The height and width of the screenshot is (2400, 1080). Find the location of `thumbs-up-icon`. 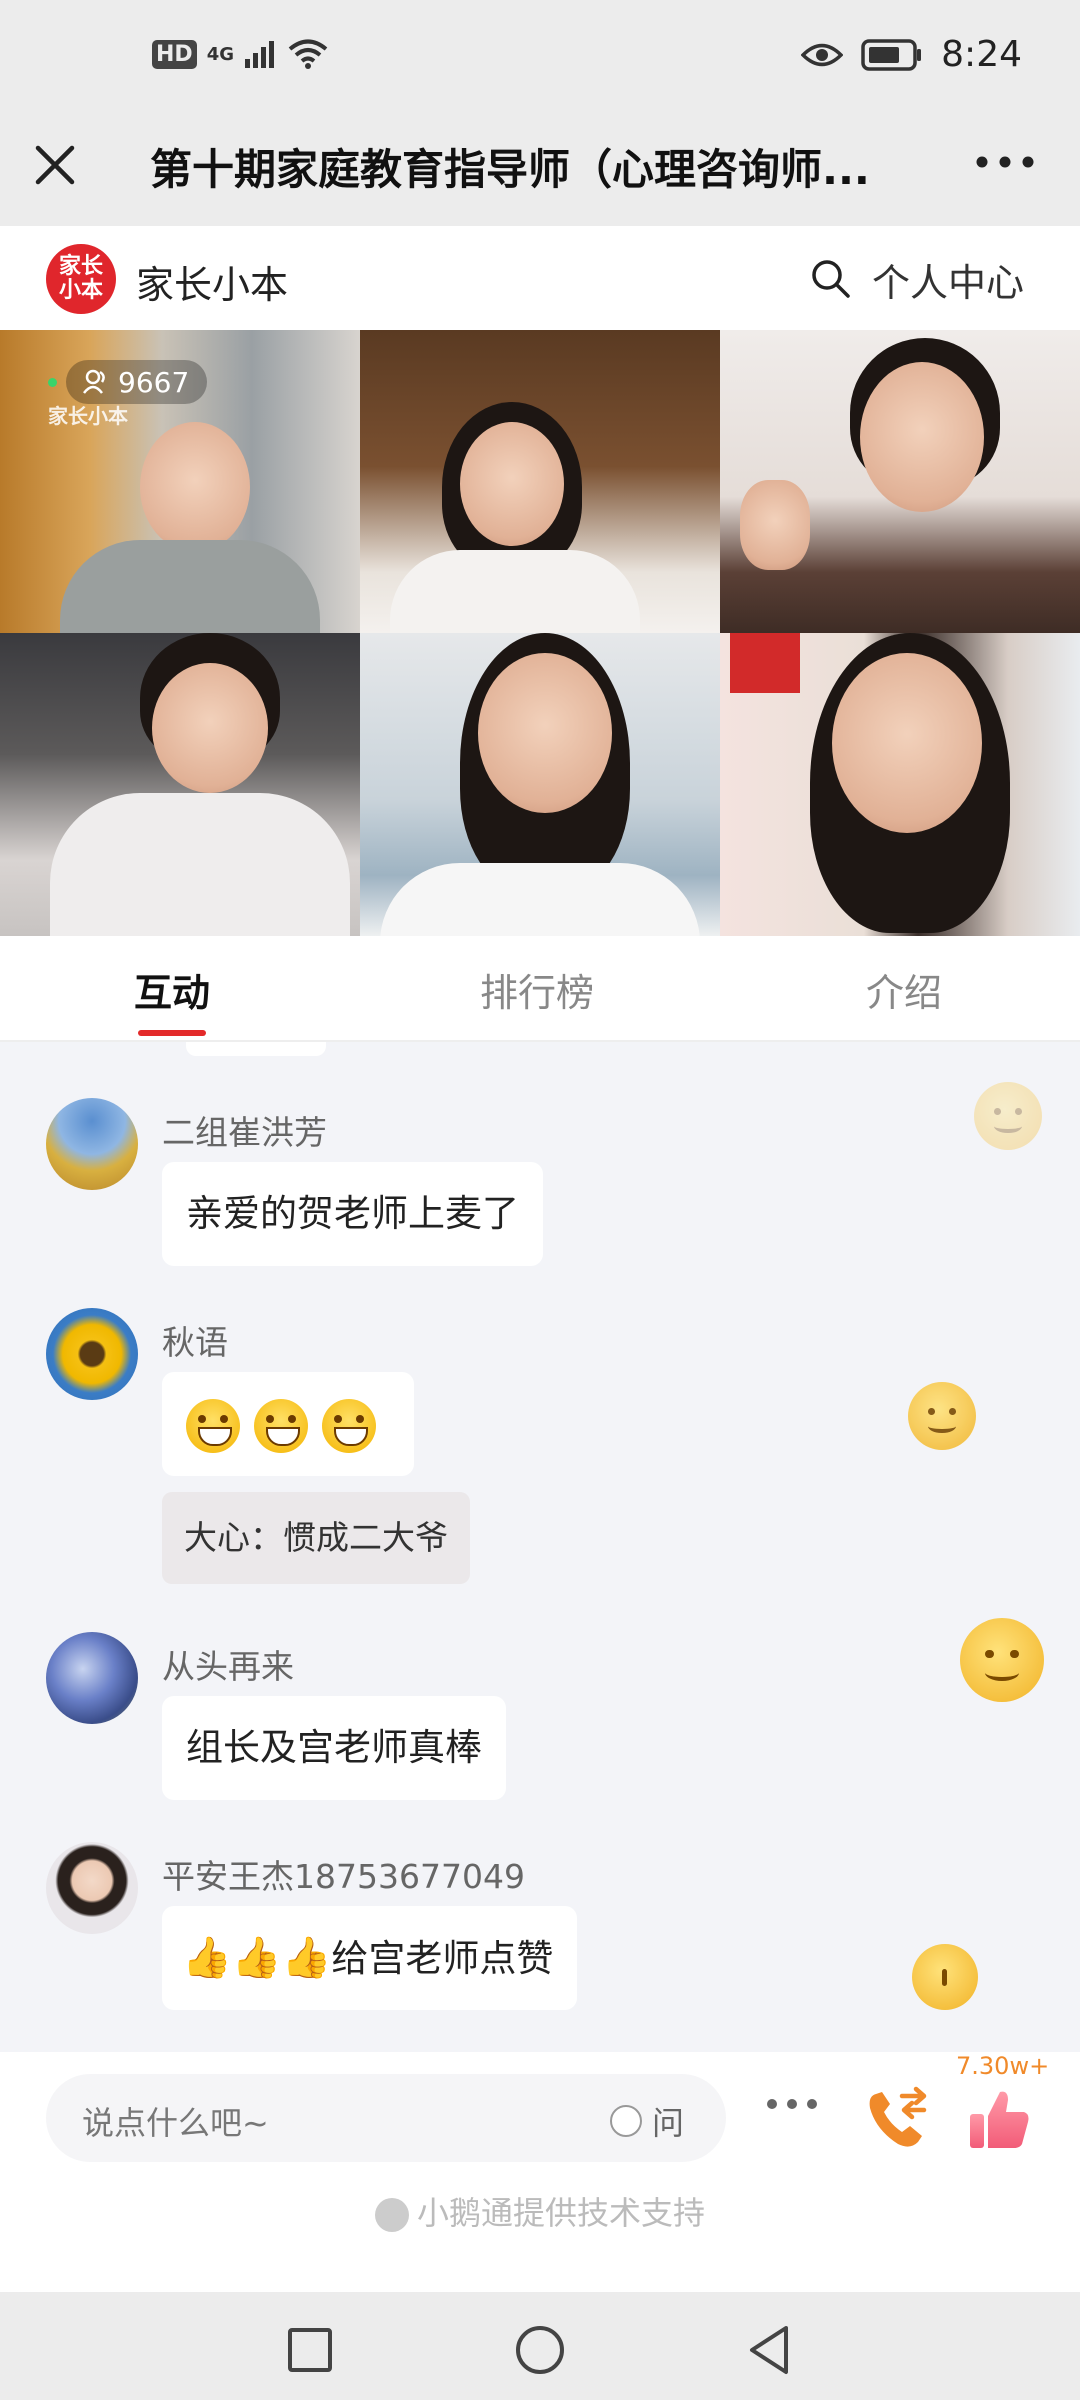

thumbs-up-icon is located at coordinates (999, 2119).